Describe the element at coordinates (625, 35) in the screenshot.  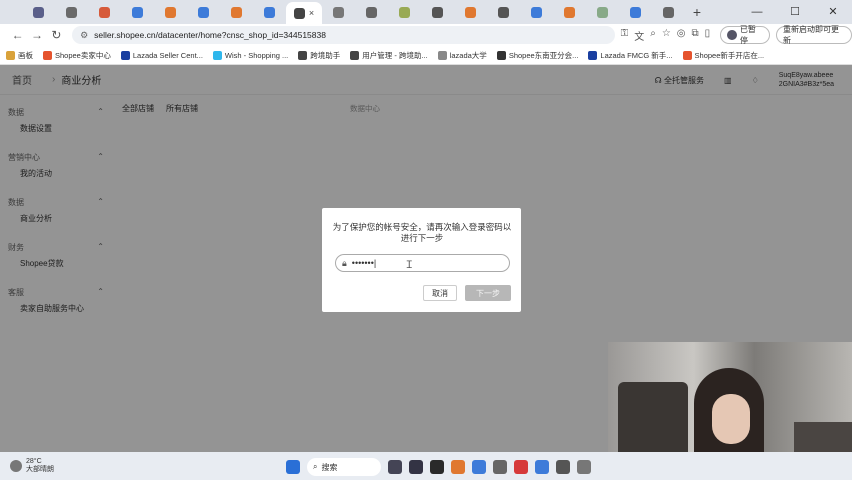
I see `password-key-icon: ⚿` at that location.